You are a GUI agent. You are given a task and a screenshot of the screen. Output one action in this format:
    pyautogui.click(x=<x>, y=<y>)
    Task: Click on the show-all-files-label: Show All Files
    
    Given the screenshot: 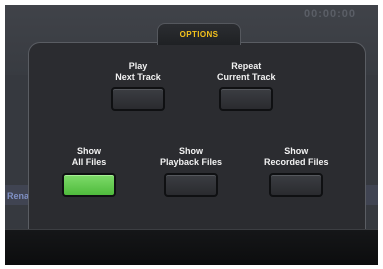 What is the action you would take?
    pyautogui.click(x=89, y=156)
    